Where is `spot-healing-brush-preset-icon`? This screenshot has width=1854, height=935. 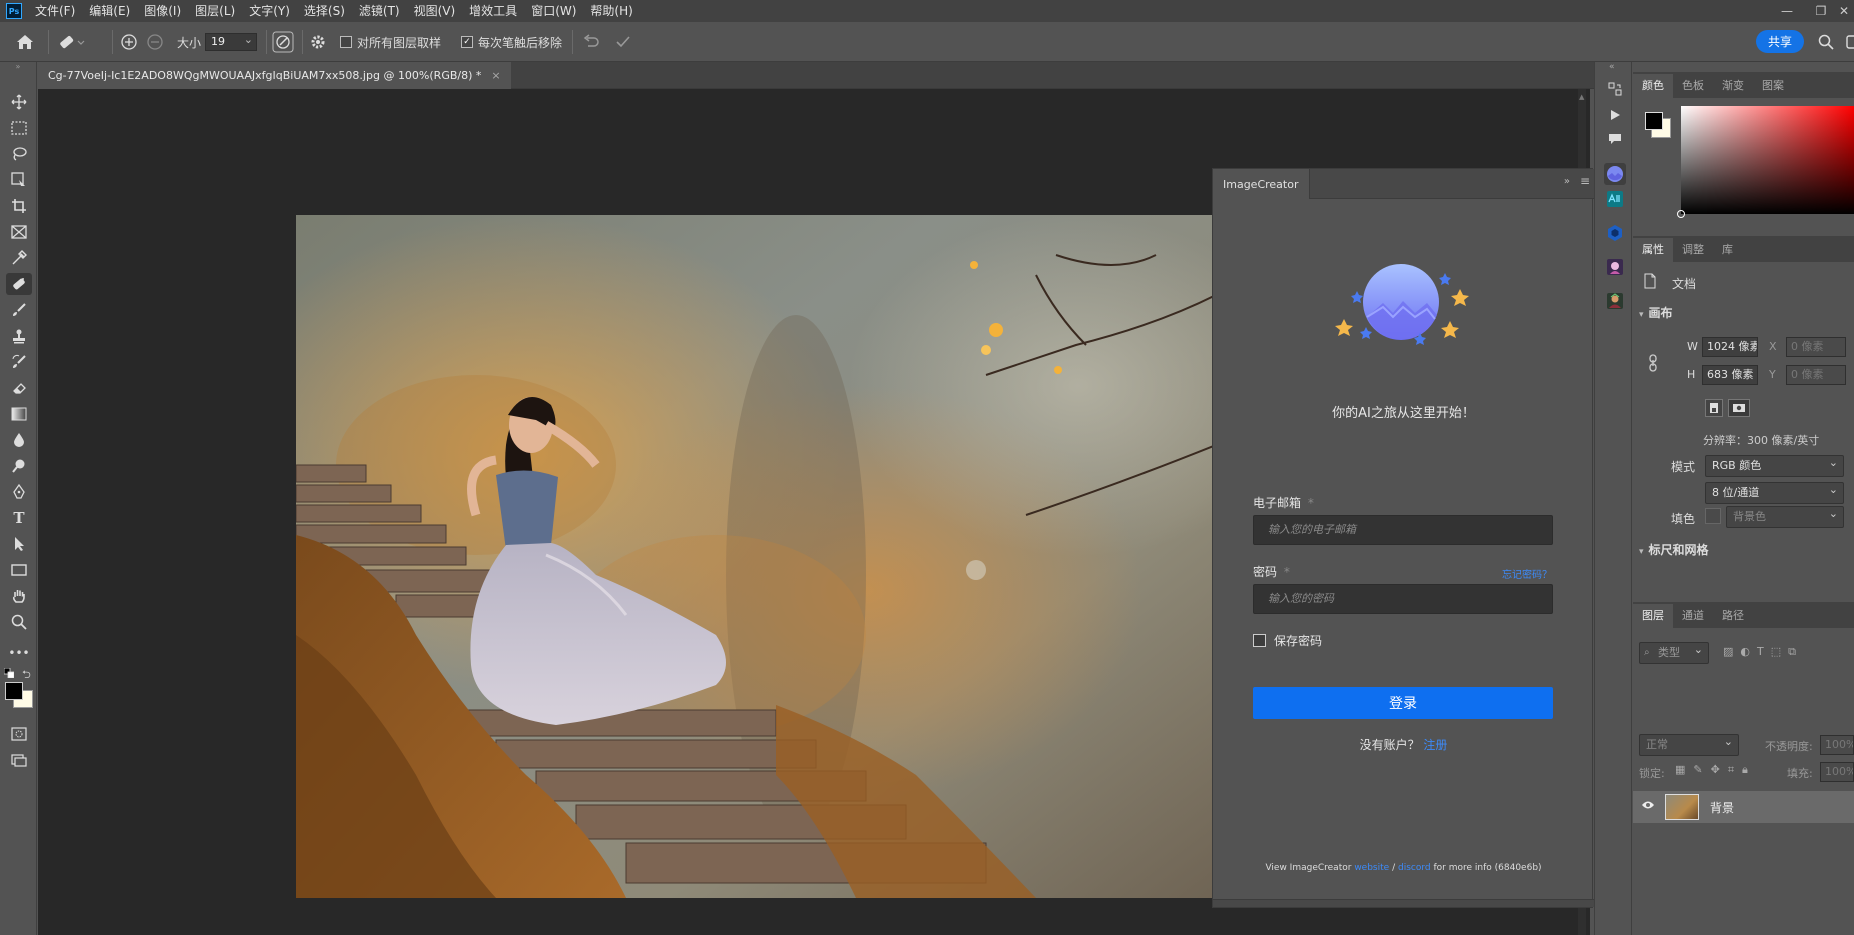
spot-healing-brush-preset-icon is located at coordinates (72, 42).